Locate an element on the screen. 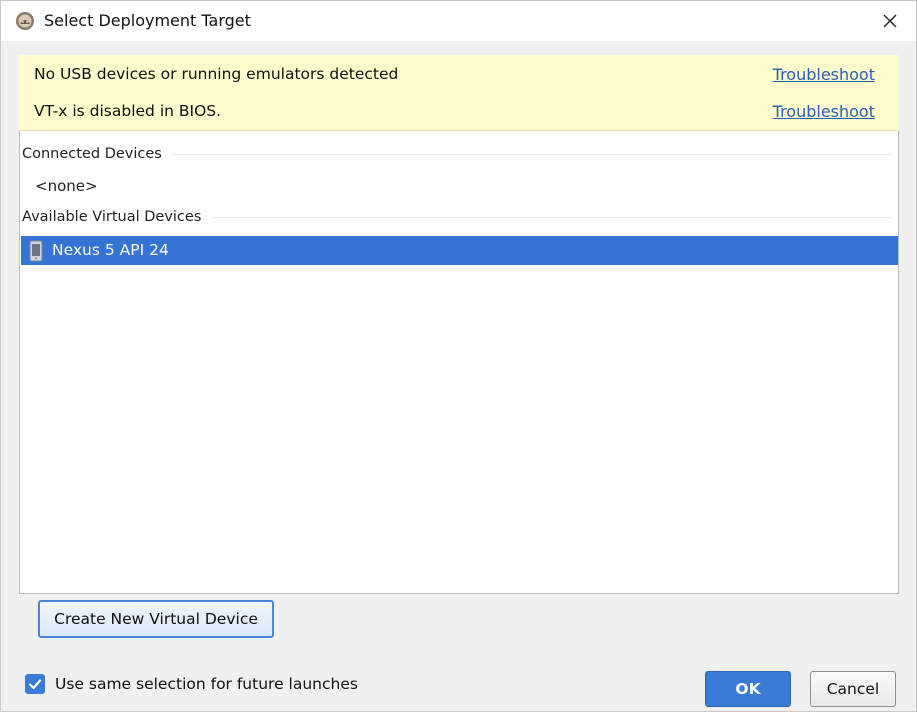  phone-icon is located at coordinates (36, 251).